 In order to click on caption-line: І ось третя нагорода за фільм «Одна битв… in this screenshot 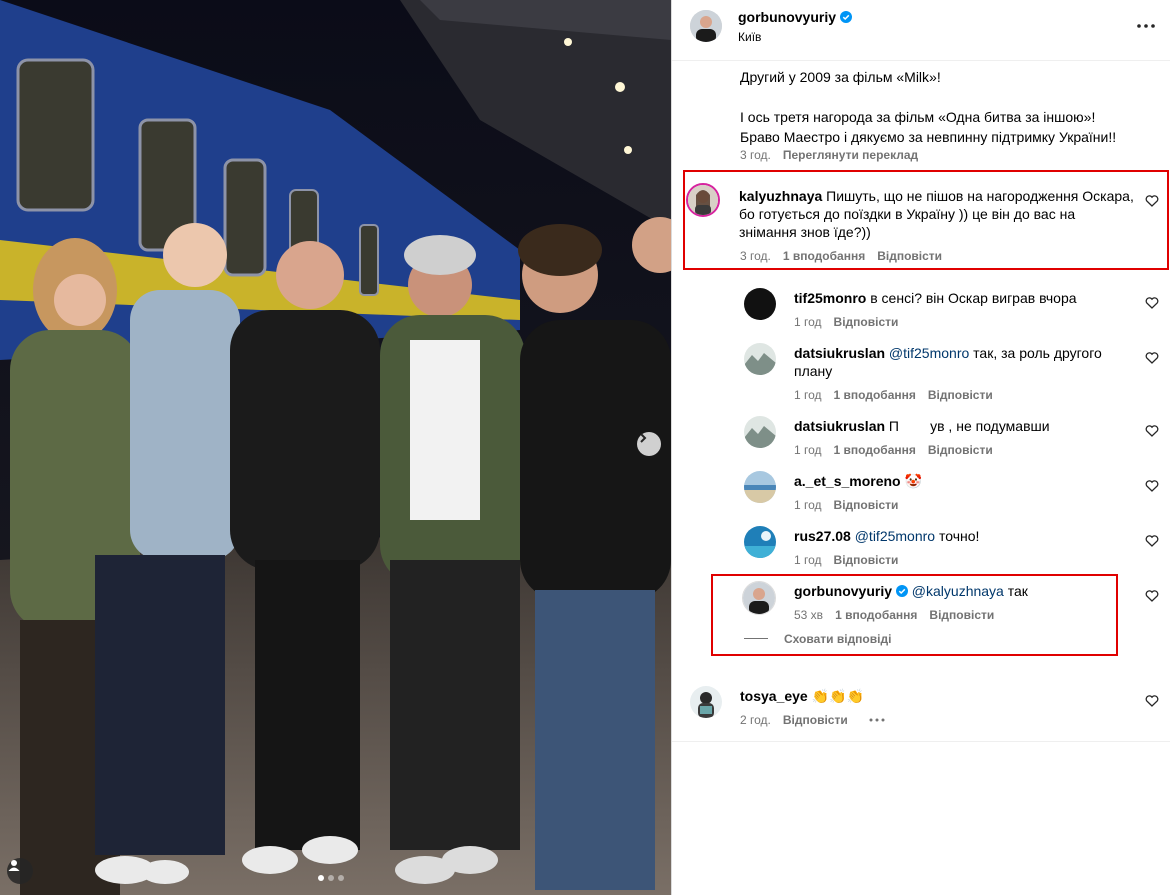, I will do `click(918, 117)`.